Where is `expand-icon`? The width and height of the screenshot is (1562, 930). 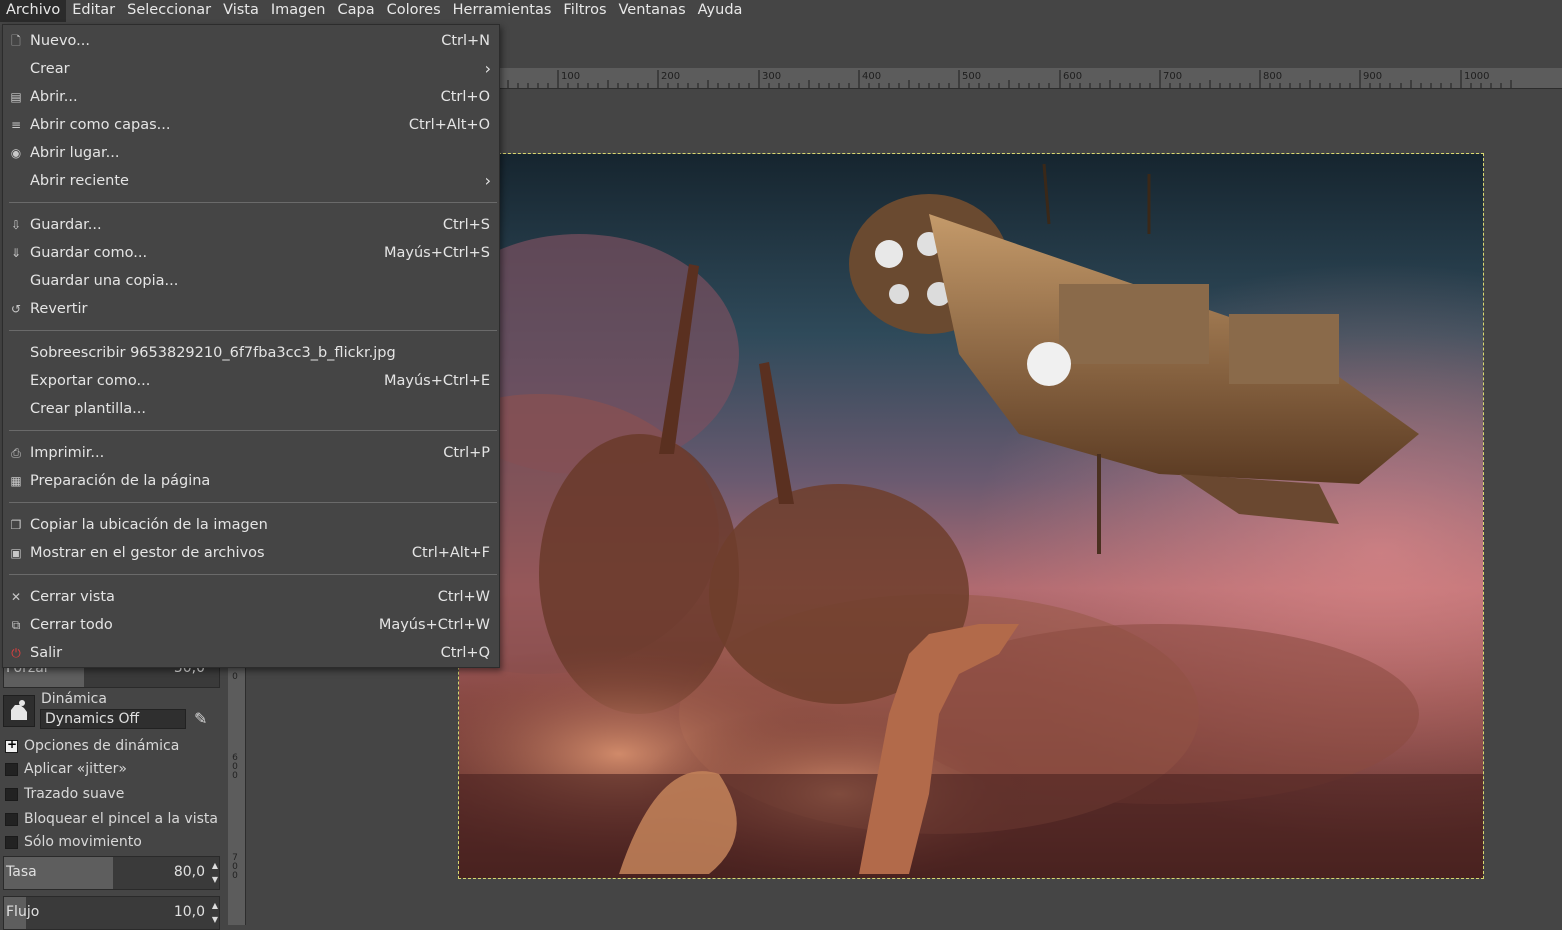
expand-icon is located at coordinates (11, 745).